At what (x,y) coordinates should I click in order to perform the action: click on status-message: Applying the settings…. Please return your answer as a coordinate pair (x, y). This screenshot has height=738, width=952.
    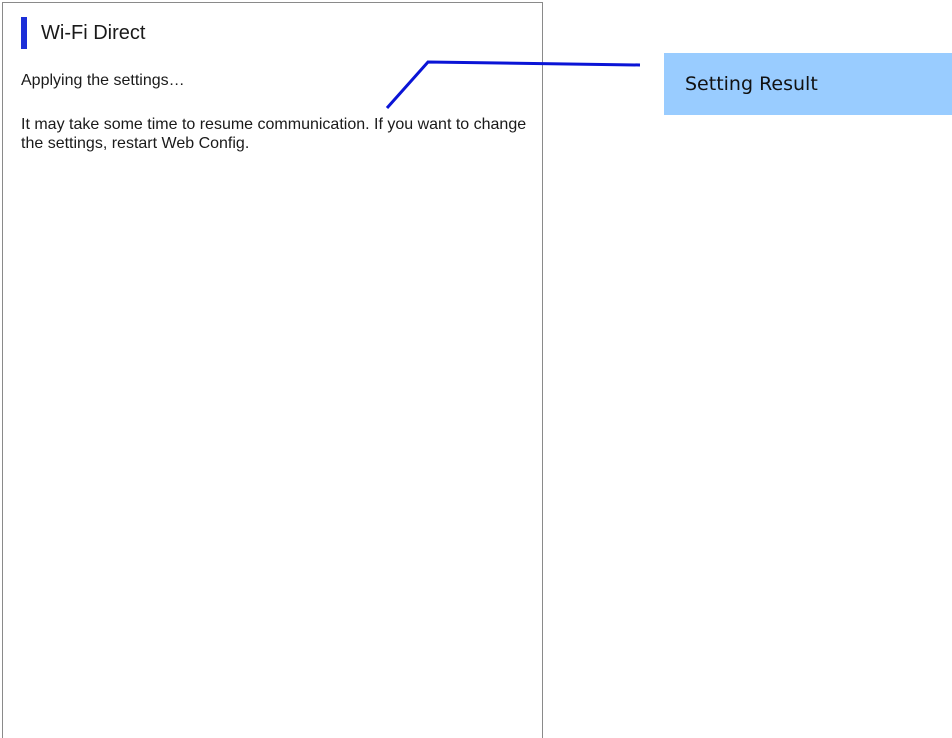
    Looking at the image, I should click on (103, 80).